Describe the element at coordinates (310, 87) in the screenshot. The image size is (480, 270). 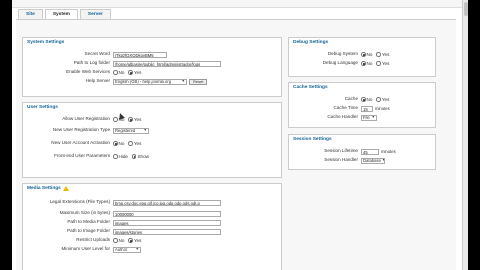
I see `cache-settings-title: Cache Settings` at that location.